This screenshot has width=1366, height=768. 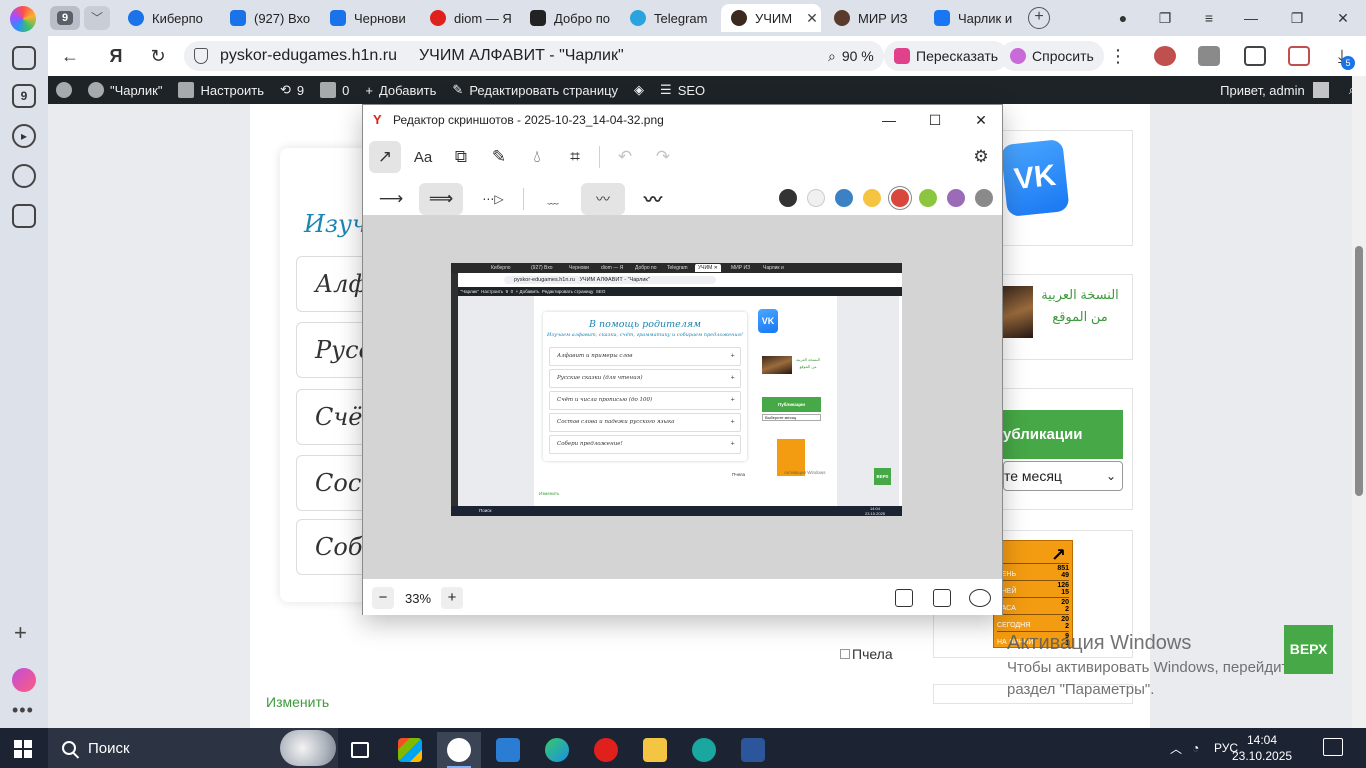 I want to click on file-explorer-icon, so click(x=655, y=750).